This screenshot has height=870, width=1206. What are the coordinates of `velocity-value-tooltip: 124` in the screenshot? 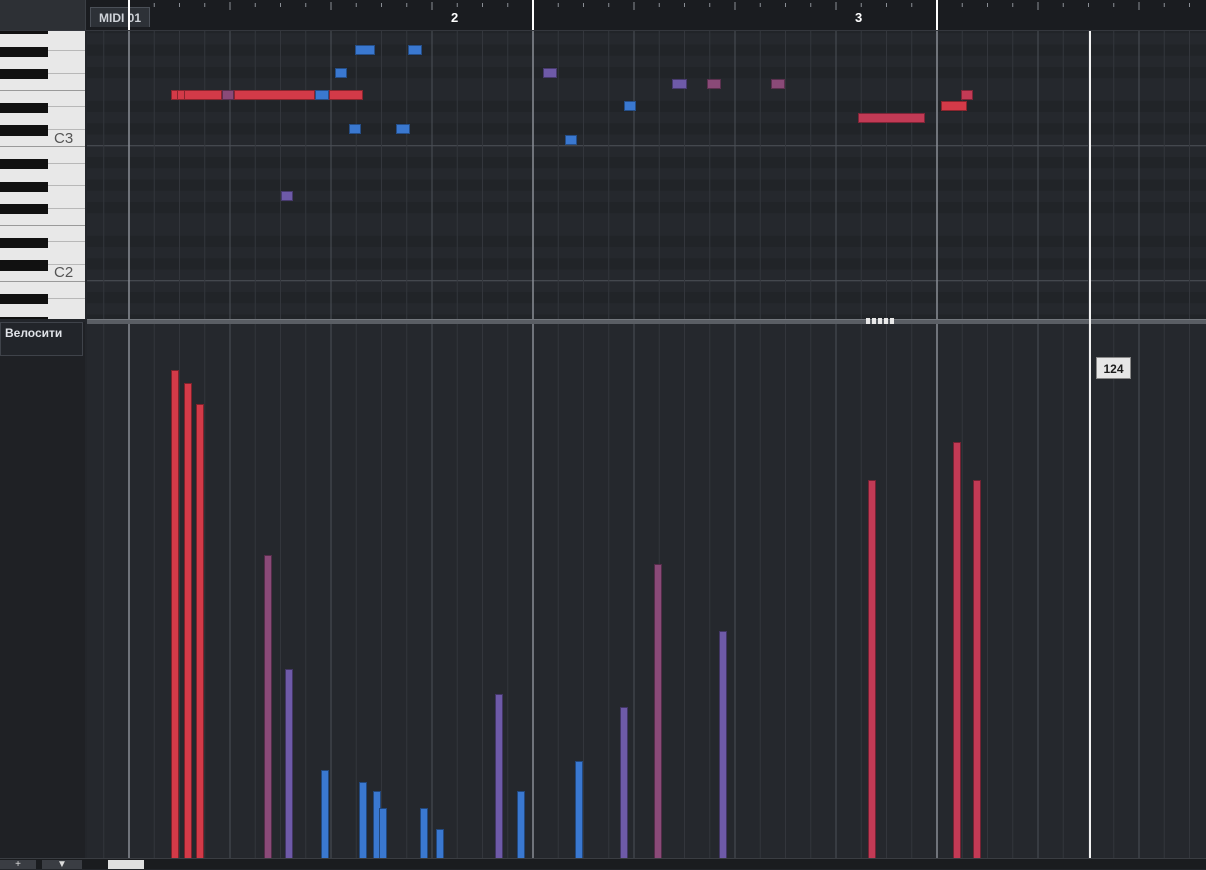 It's located at (1113, 368).